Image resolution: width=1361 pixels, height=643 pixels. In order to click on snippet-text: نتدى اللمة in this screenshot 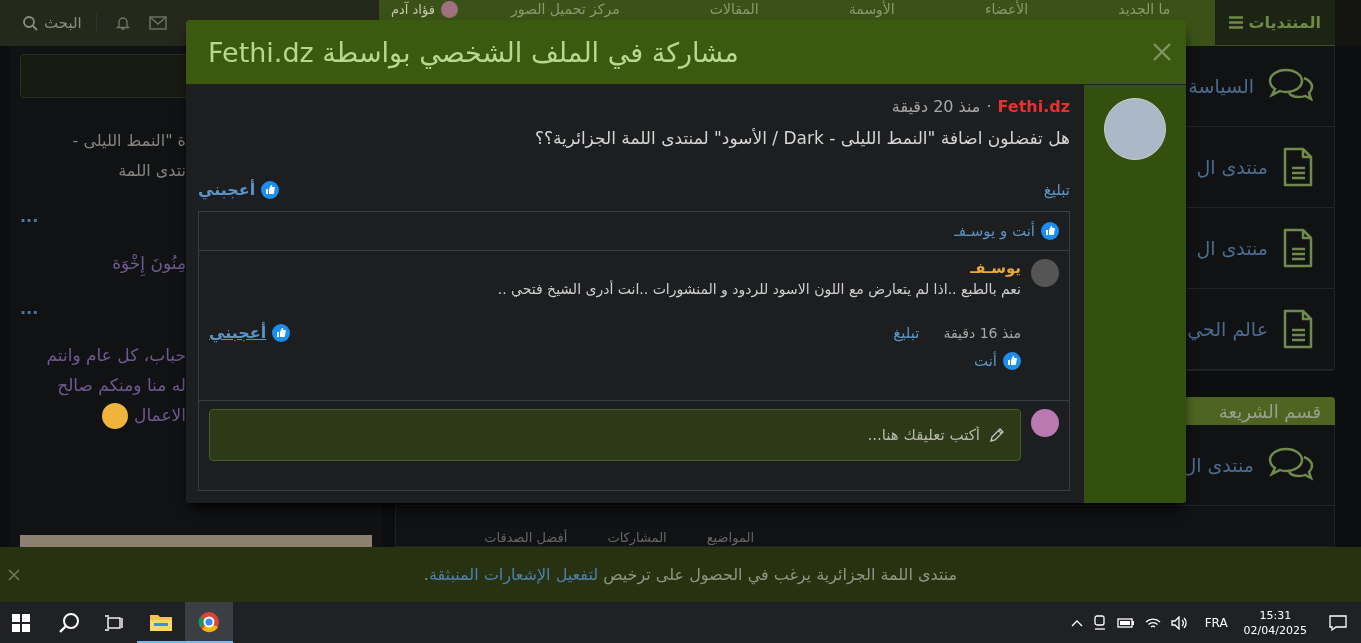, I will do `click(152, 171)`.